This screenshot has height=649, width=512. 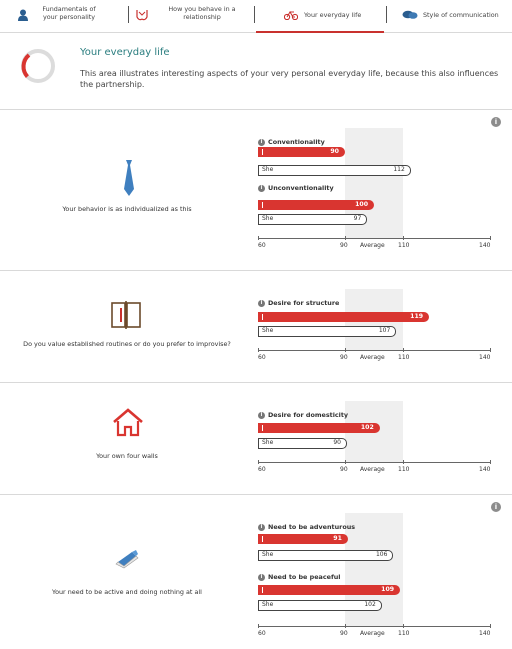 I want to click on partner-score-bar: She 97, so click(x=313, y=219).